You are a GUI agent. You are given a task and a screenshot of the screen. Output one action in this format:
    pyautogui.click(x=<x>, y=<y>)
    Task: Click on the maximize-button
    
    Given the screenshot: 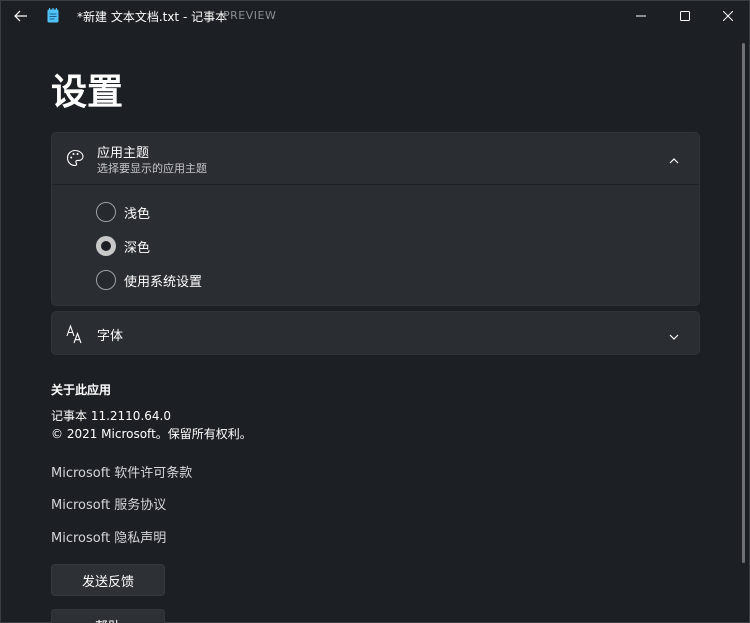 What is the action you would take?
    pyautogui.click(x=685, y=16)
    